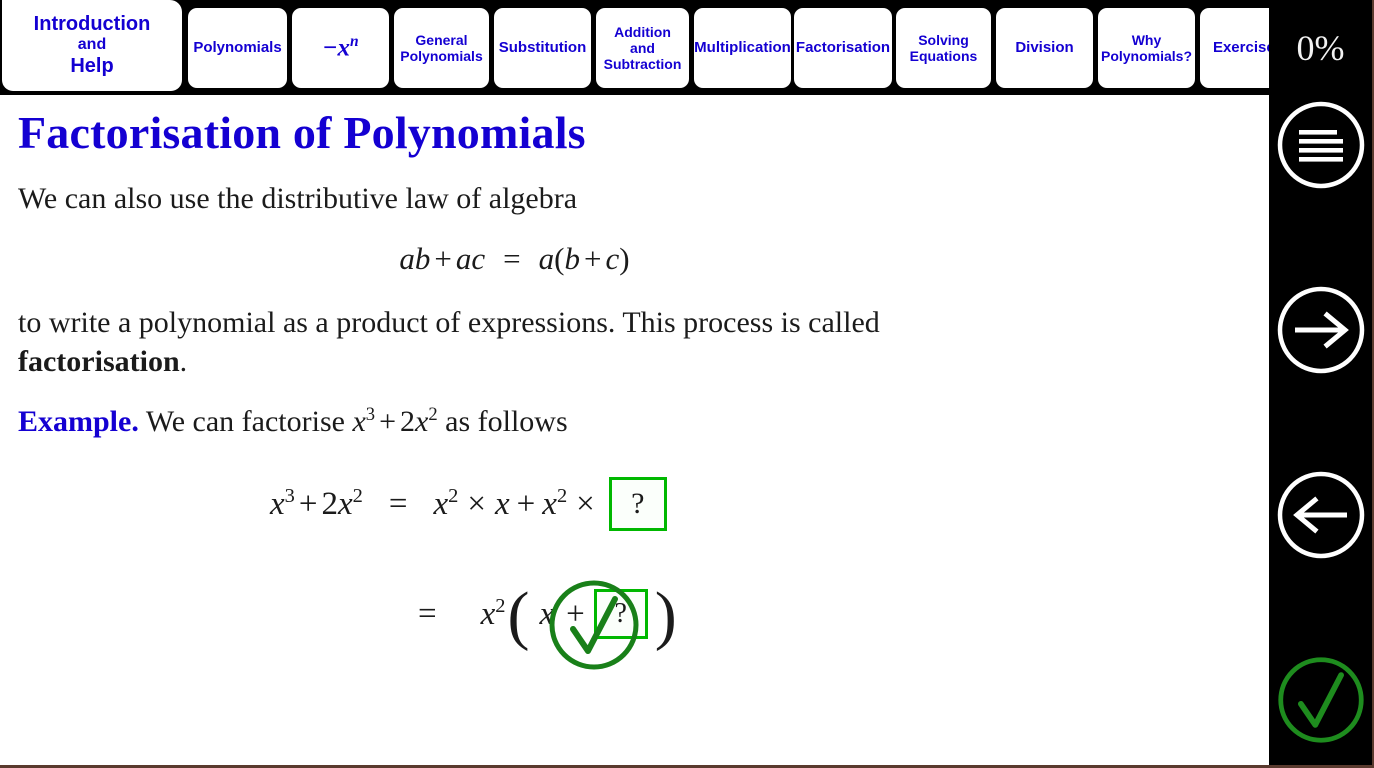 The image size is (1374, 768). Describe the element at coordinates (1320, 382) in the screenshot. I see `right-sidebar: 0%` at that location.